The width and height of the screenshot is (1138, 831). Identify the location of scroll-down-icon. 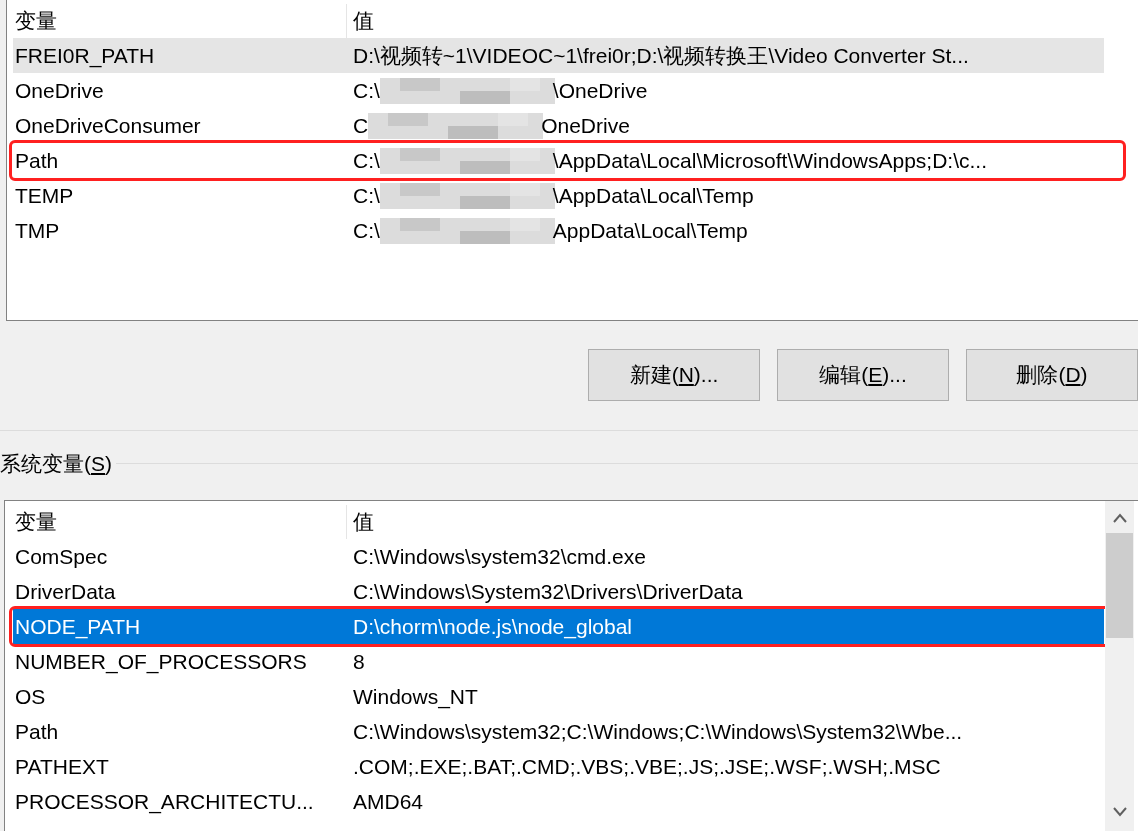
(1119, 812).